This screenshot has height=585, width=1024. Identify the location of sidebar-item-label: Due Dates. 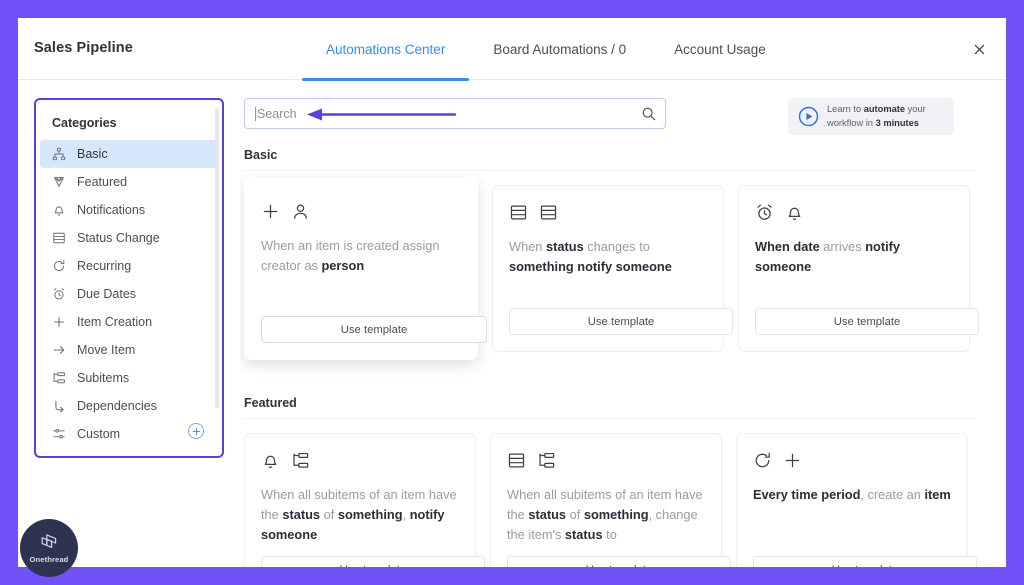
(107, 294).